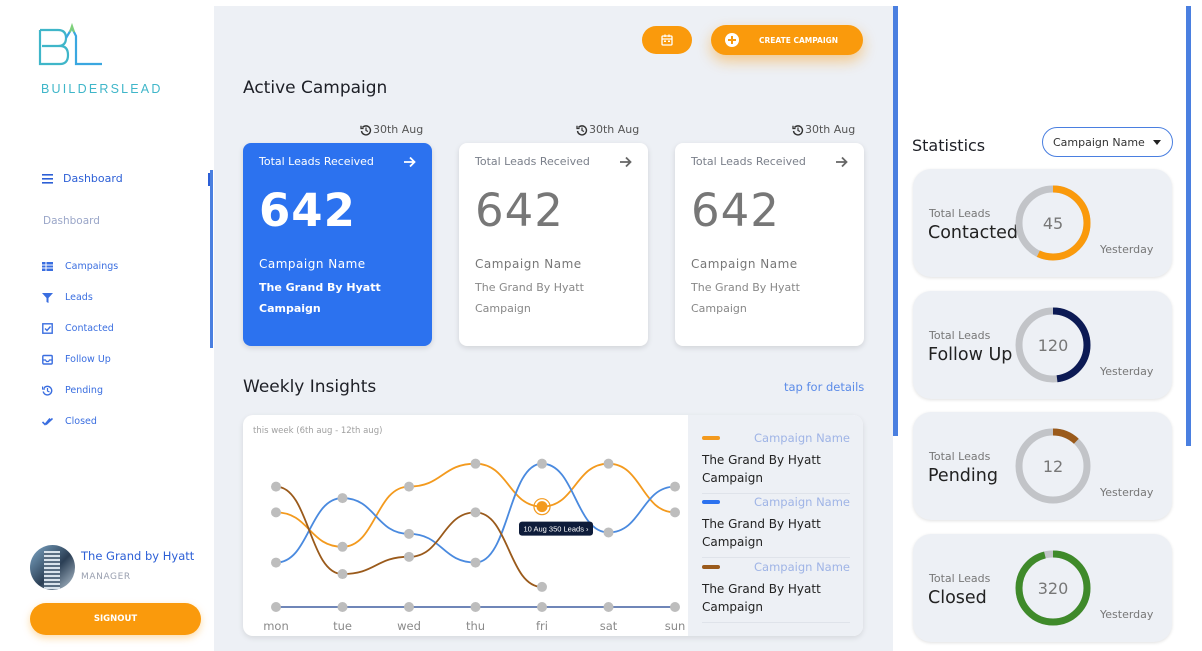 This screenshot has height=651, width=1202. What do you see at coordinates (799, 40) in the screenshot?
I see `create-campaign-label: CREATE CAMPAIGN` at bounding box center [799, 40].